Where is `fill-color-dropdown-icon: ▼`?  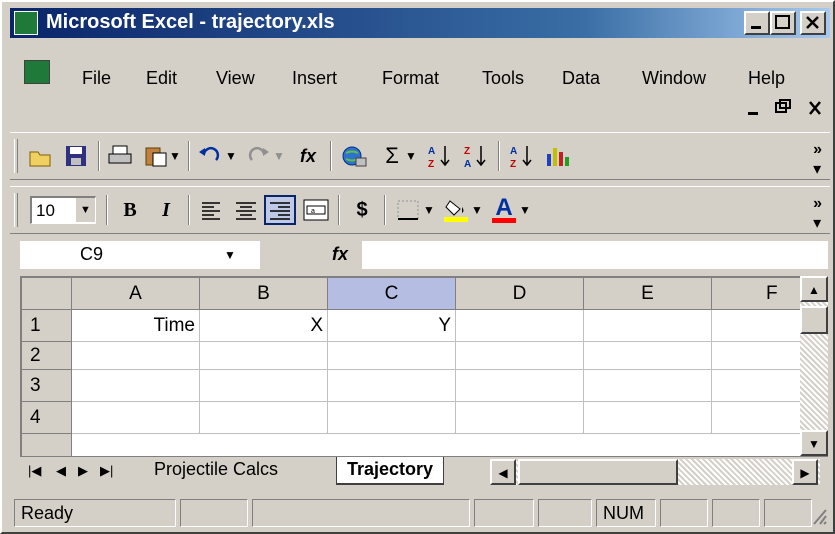
fill-color-dropdown-icon: ▼ is located at coordinates (477, 210).